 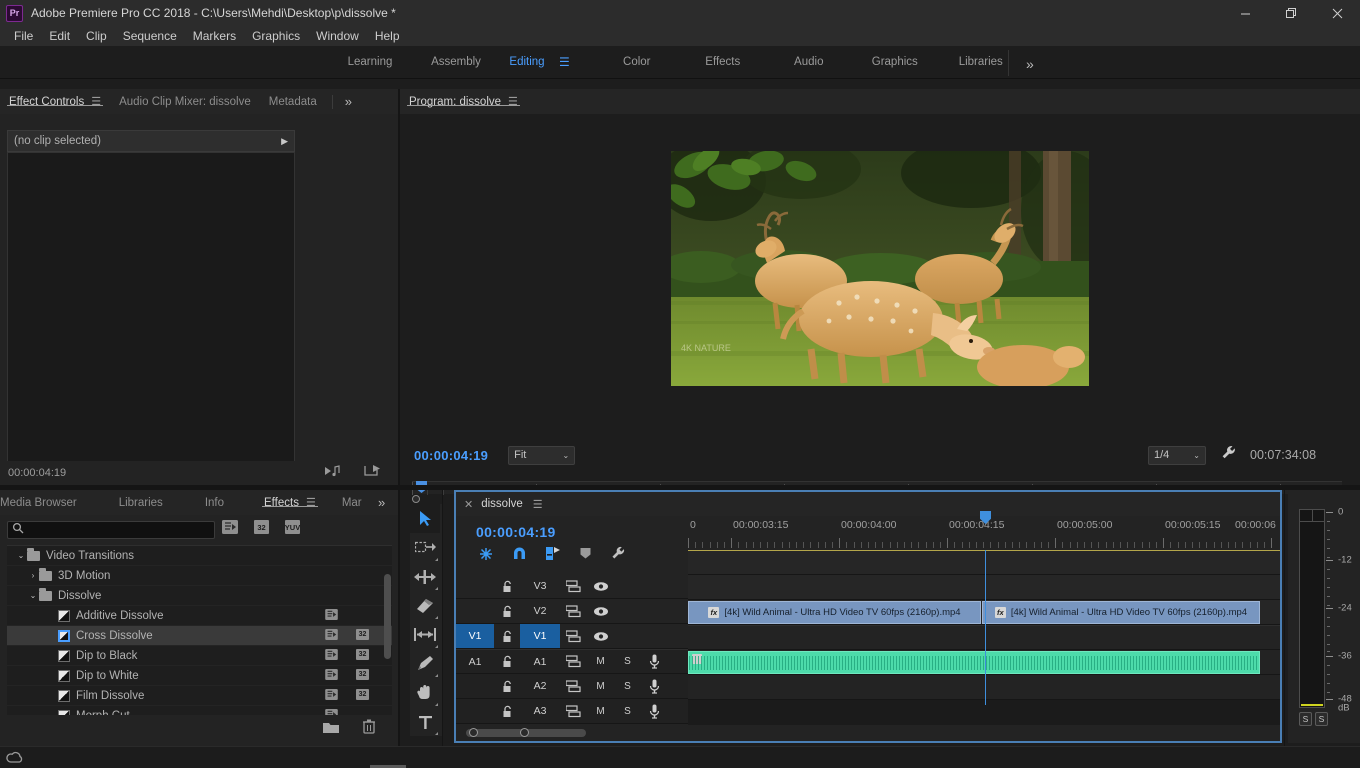 I want to click on minimize-button, so click(x=1245, y=13).